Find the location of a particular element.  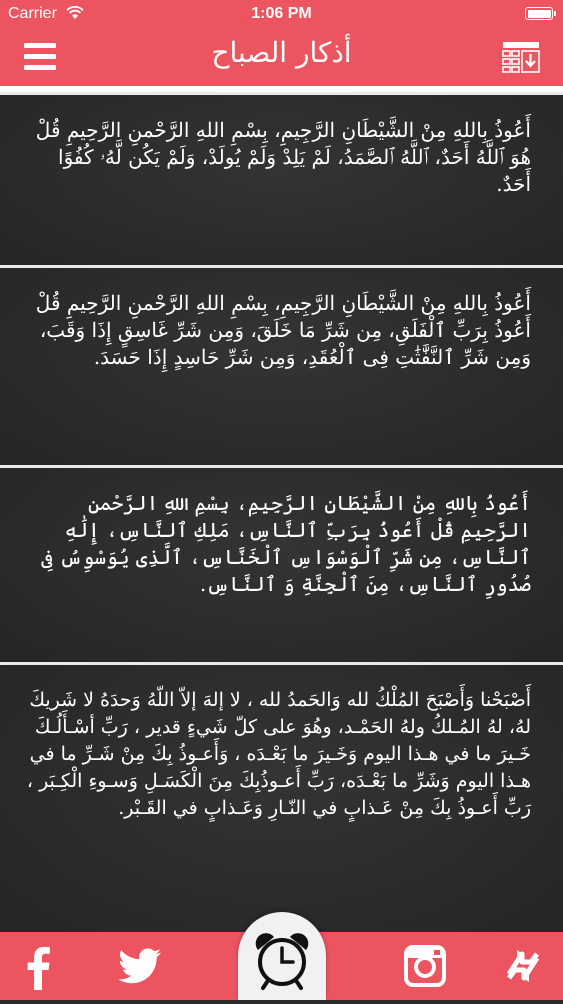

status-bar: Carrier 1:06 PM is located at coordinates (281, 14).